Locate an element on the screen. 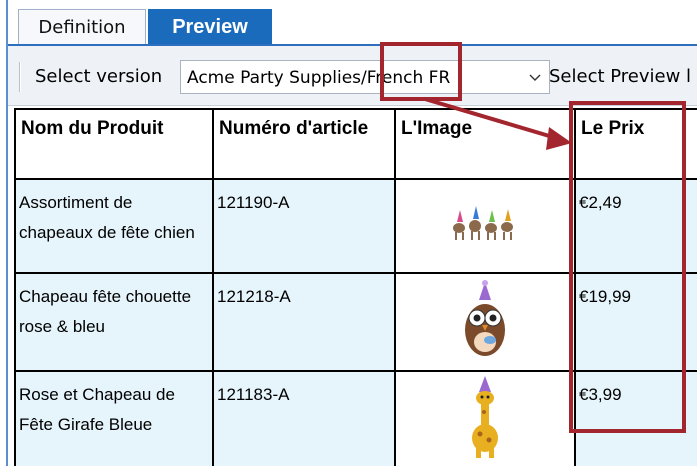  header-product-name: Nom du Produit is located at coordinates (114, 144).